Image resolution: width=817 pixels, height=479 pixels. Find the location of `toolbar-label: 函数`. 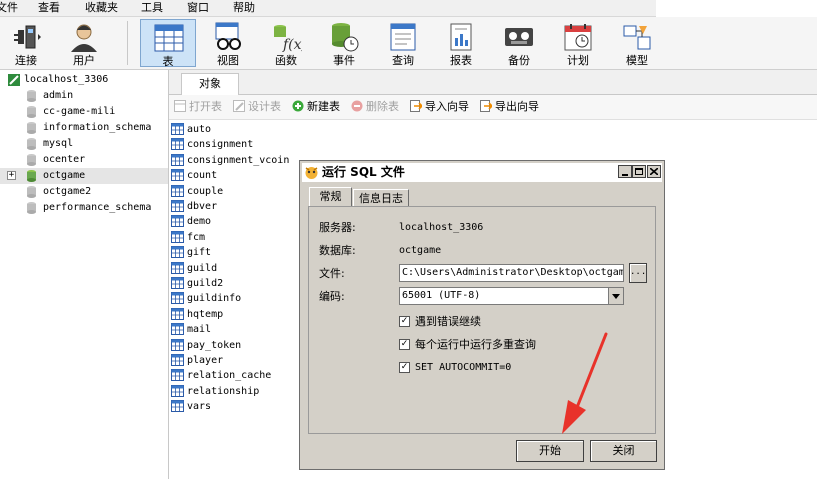

toolbar-label: 函数 is located at coordinates (286, 60).